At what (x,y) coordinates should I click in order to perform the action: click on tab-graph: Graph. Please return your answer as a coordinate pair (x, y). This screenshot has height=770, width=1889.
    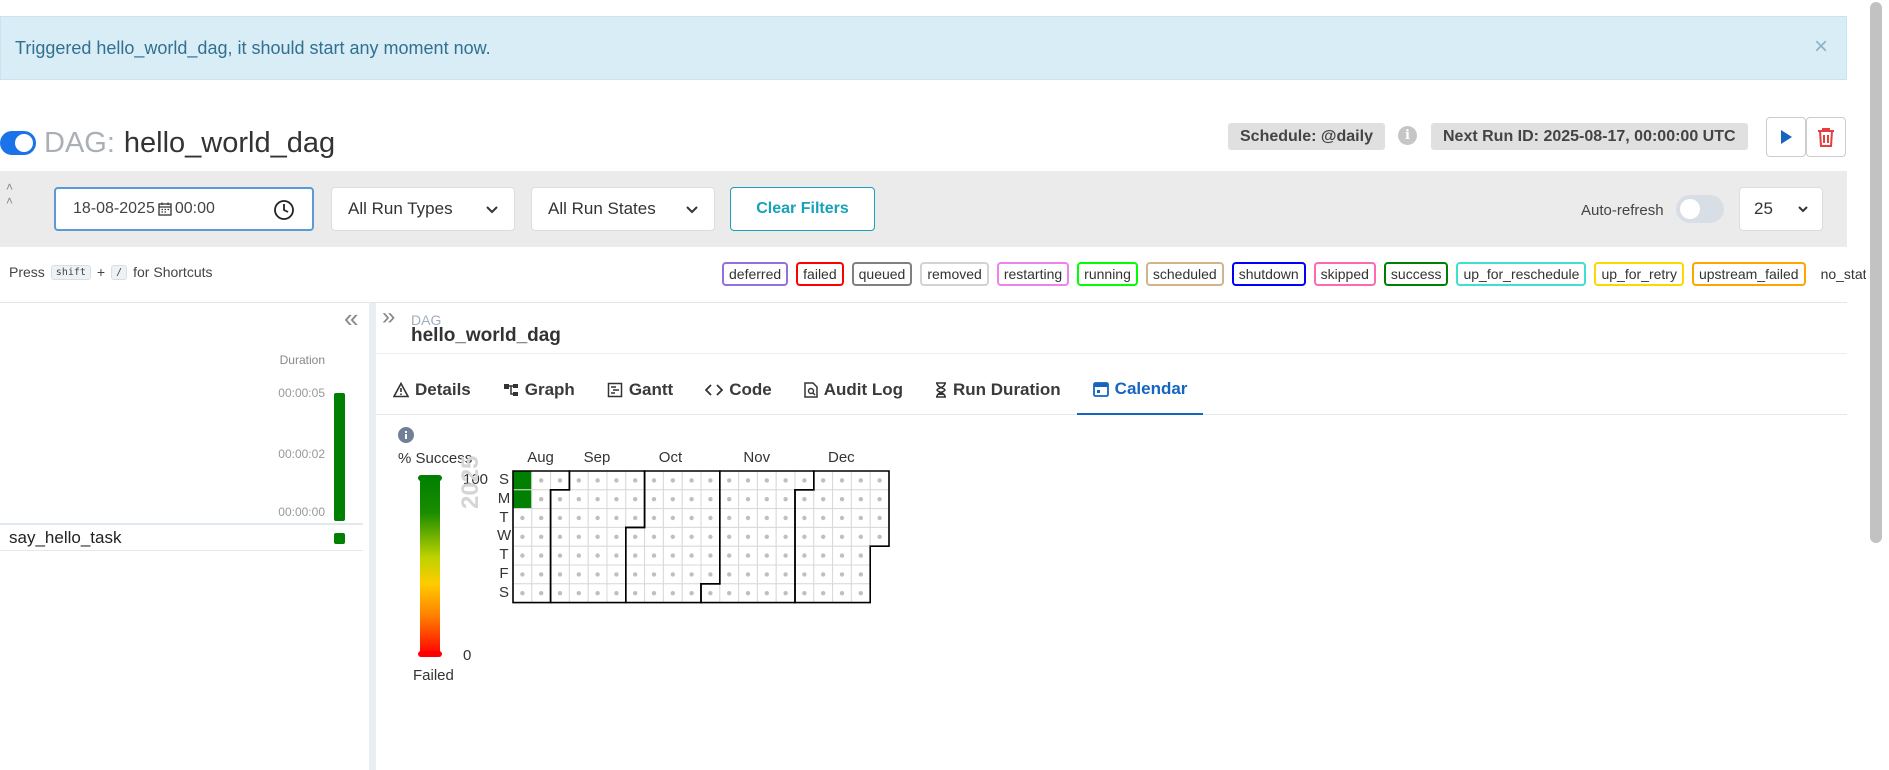
    Looking at the image, I should click on (539, 390).